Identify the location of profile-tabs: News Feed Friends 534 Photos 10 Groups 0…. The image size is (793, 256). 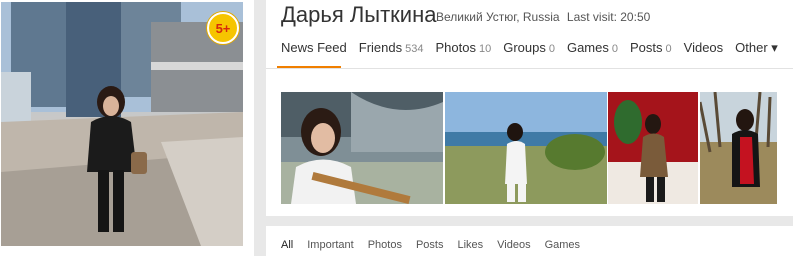
(535, 54).